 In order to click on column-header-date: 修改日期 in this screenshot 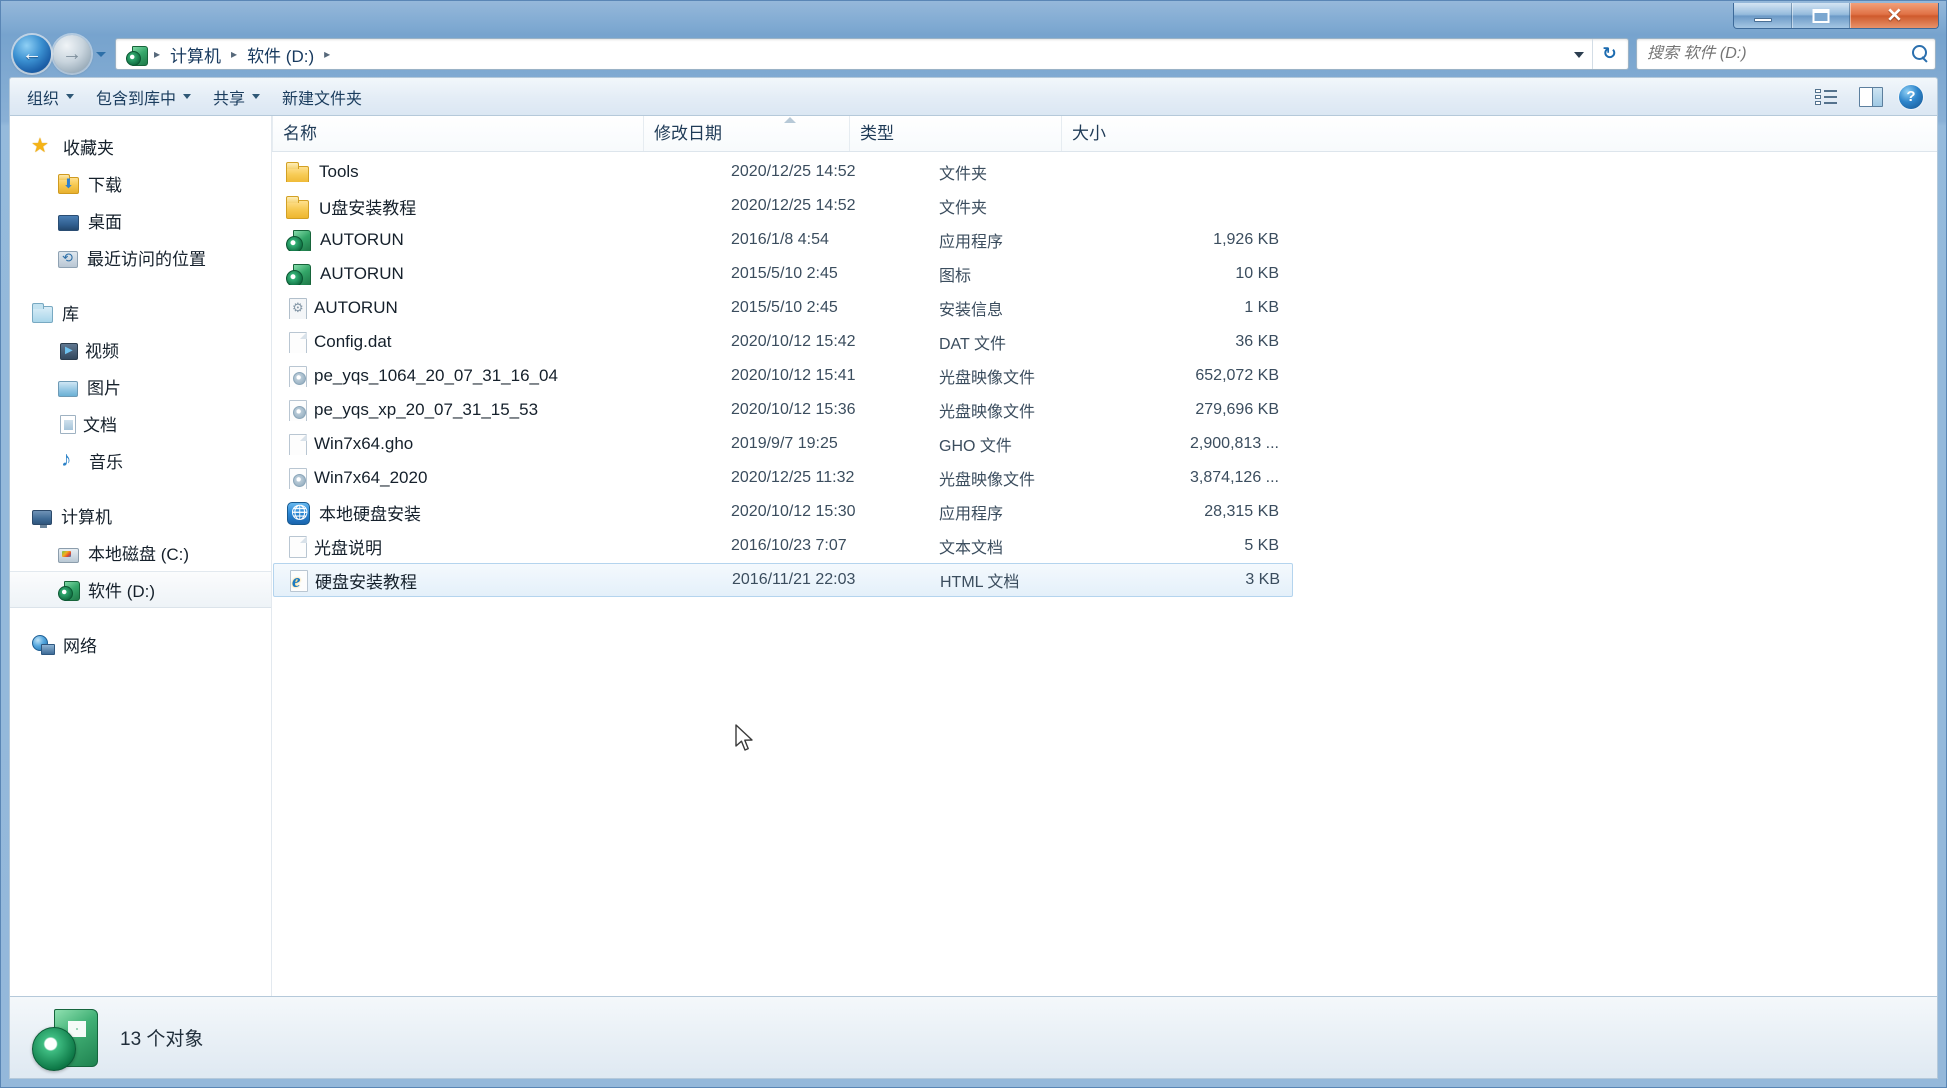, I will do `click(746, 133)`.